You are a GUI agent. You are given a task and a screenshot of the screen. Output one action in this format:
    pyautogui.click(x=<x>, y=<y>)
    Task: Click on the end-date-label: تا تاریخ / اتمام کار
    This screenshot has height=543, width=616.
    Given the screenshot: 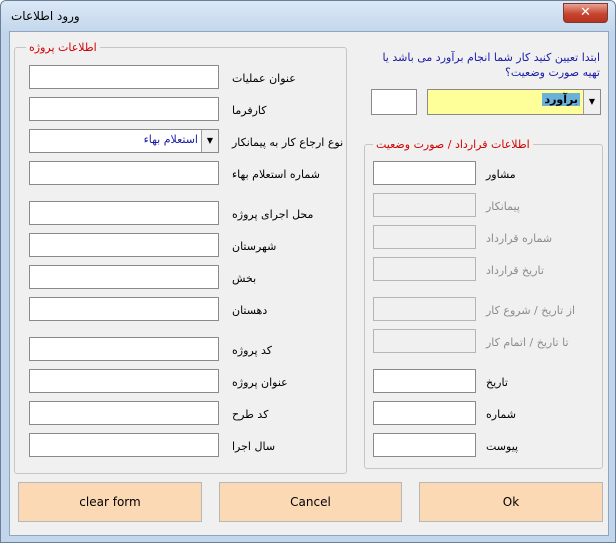 What is the action you would take?
    pyautogui.click(x=527, y=342)
    